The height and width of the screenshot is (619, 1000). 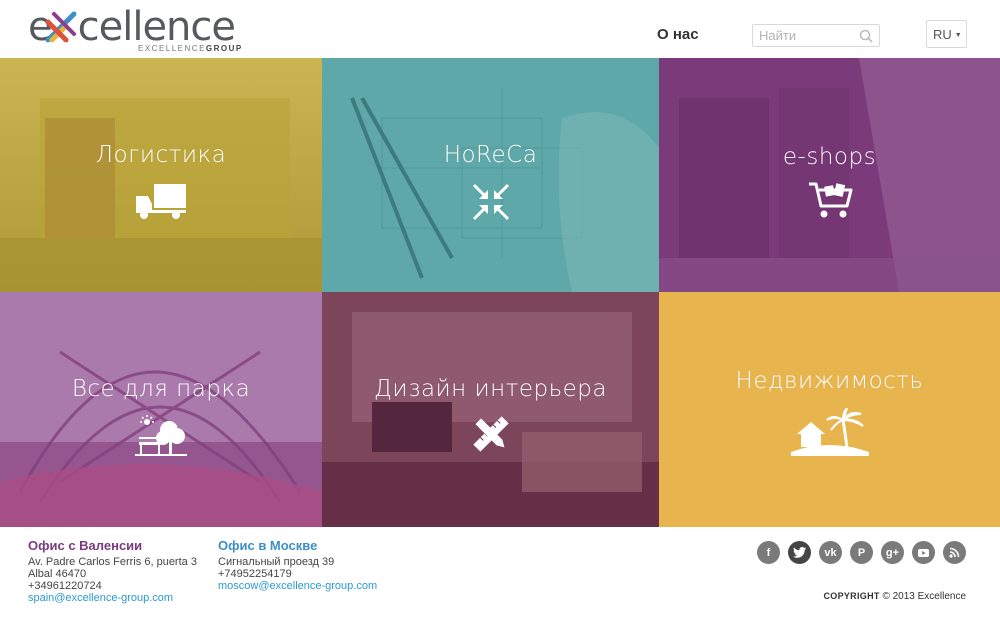 I want to click on tile-label: Дизайн интерьера, so click(x=490, y=389).